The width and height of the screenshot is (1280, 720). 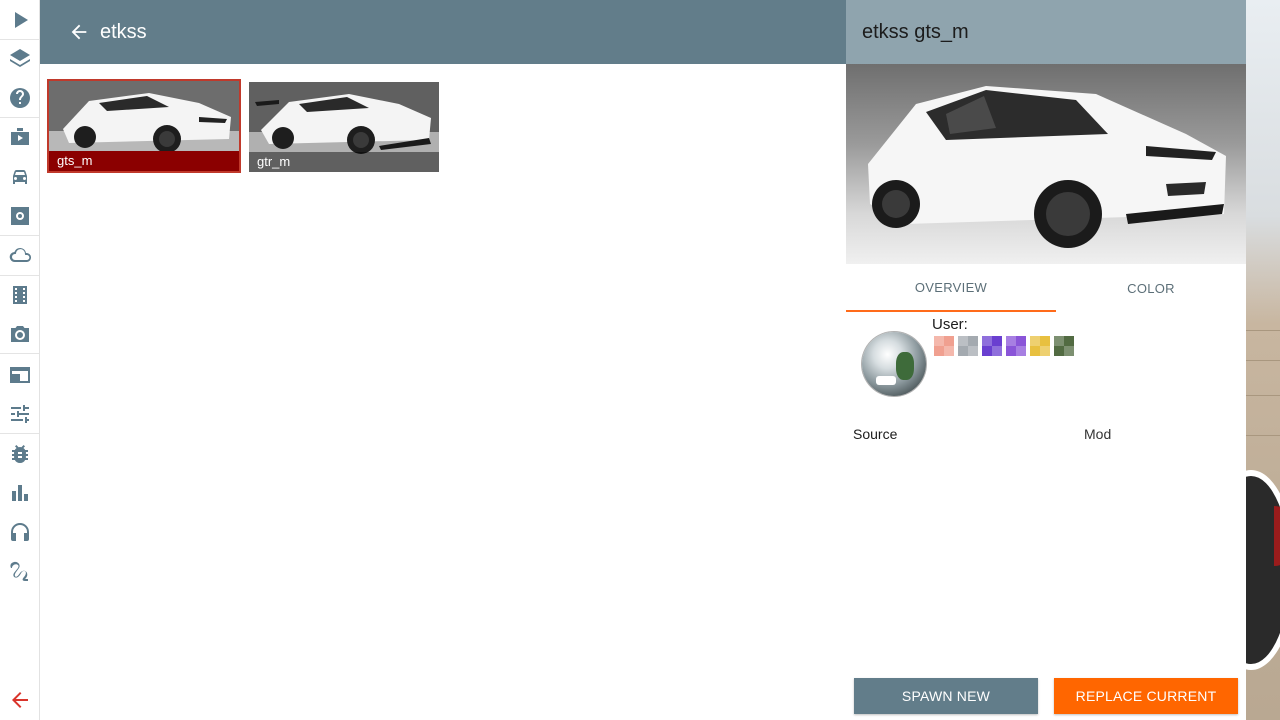 I want to click on sidebar-item-photo, so click(x=19, y=333).